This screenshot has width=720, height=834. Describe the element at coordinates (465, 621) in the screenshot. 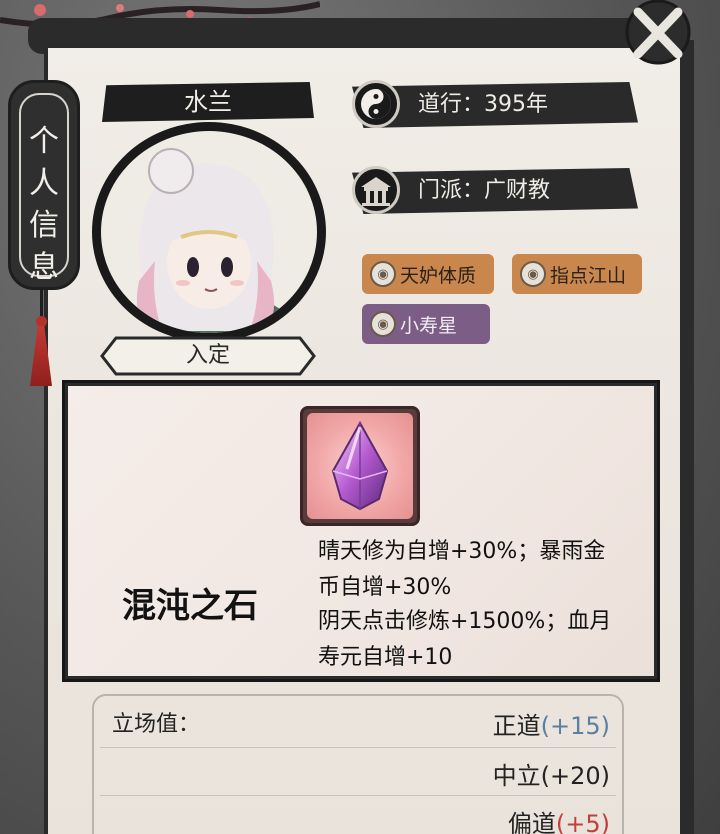

I see `item-desc-line: 阴天点击修炼+1500%；血月` at that location.